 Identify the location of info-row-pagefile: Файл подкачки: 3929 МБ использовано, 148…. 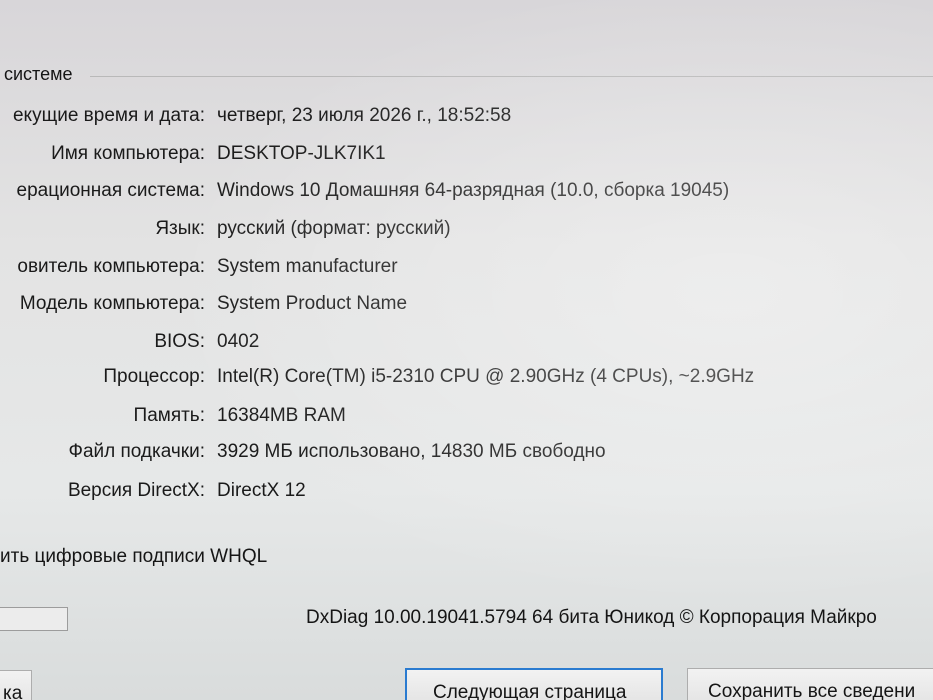
(466, 456).